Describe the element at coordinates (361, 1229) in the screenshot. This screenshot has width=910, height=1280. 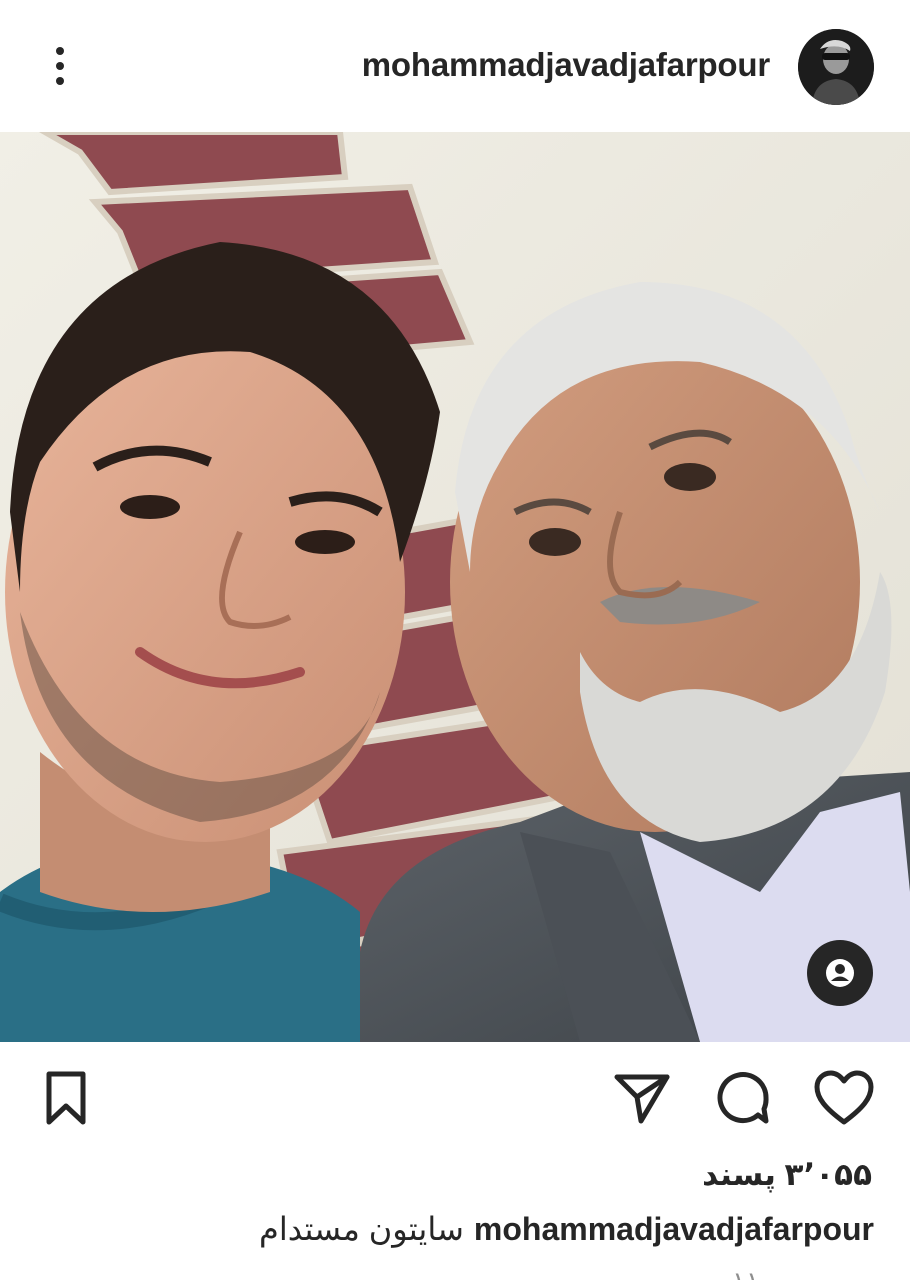
I see `caption-text: سایتون مستدام` at that location.